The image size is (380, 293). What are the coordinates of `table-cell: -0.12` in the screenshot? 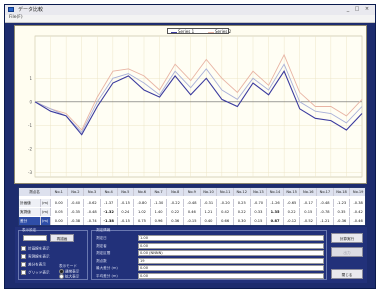 It's located at (292, 221).